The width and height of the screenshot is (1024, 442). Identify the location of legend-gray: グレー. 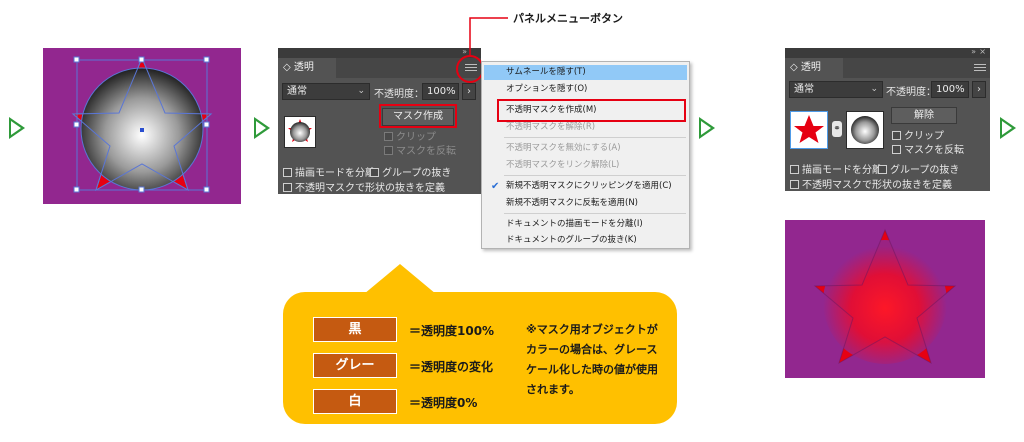
(355, 365).